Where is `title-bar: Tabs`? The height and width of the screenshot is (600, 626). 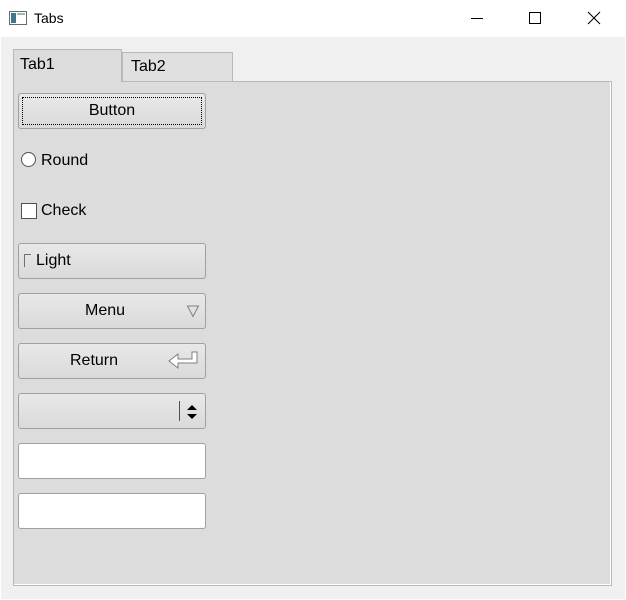
title-bar: Tabs is located at coordinates (313, 18).